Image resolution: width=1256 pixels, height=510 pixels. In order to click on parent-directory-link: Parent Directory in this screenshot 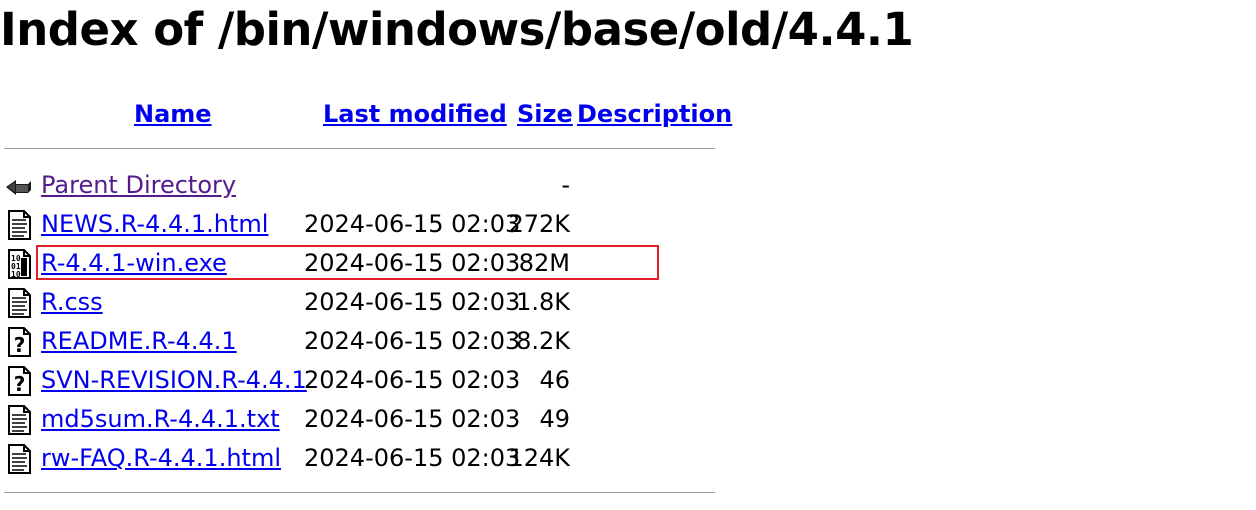, I will do `click(138, 185)`.